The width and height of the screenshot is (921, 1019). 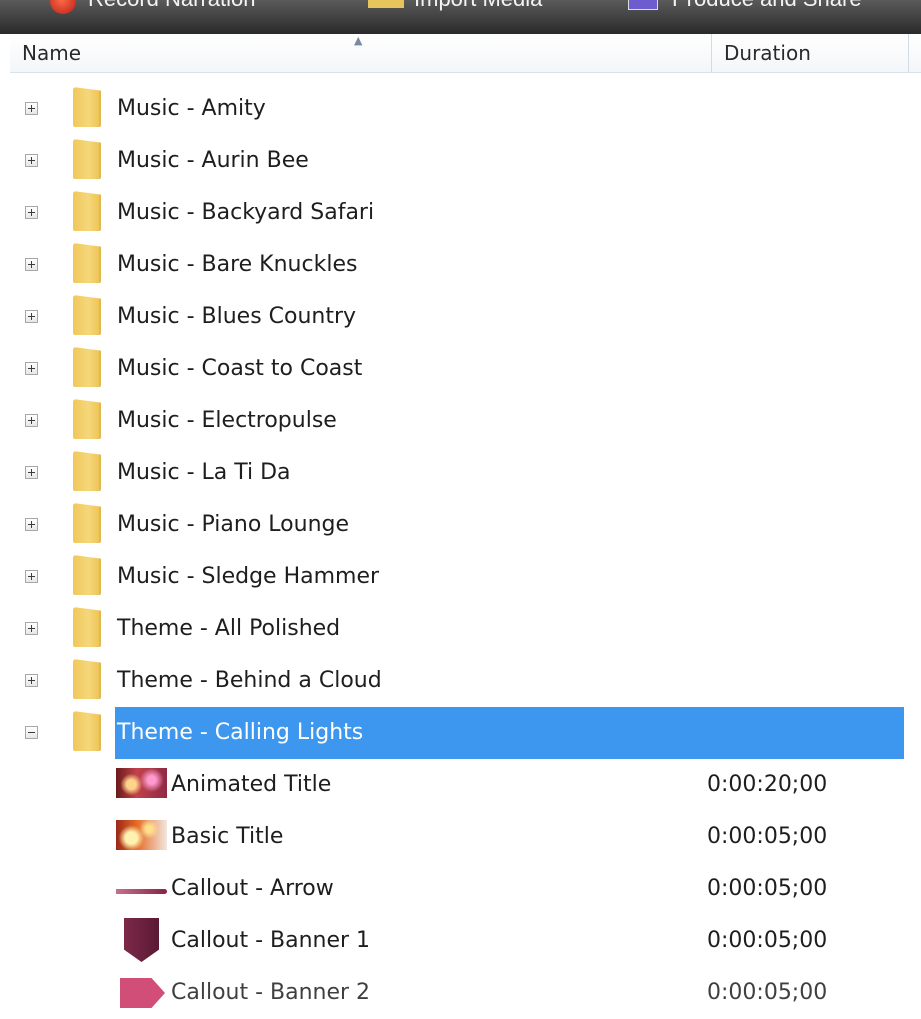 I want to click on media-item-label: Callout - Banner 2, so click(x=271, y=992).